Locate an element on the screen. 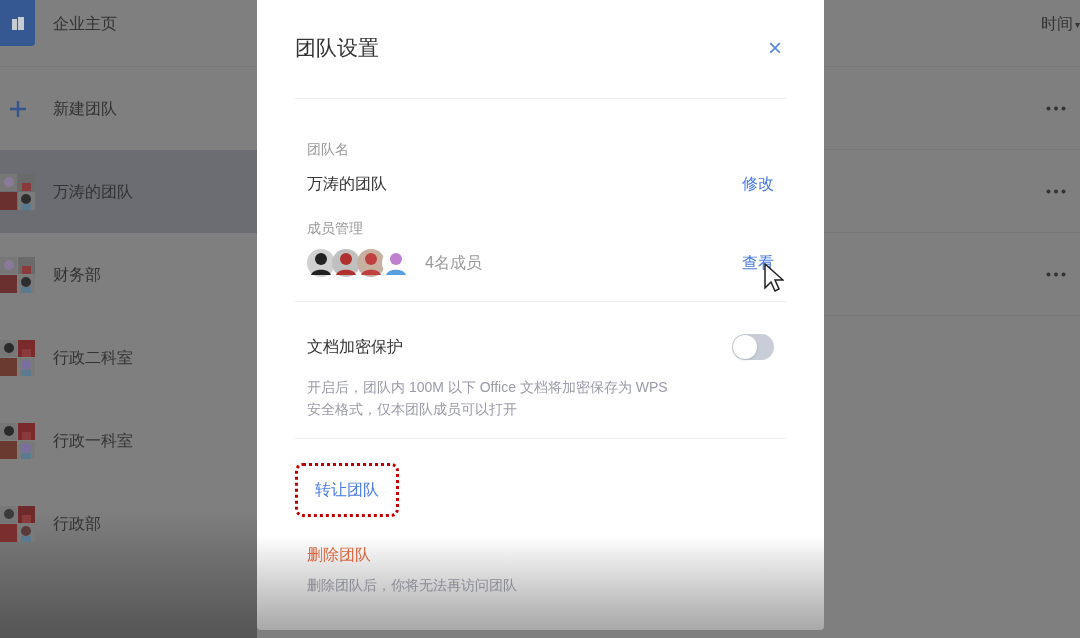 The height and width of the screenshot is (638, 1080). sidebar-item: 财务部 is located at coordinates (128, 274).